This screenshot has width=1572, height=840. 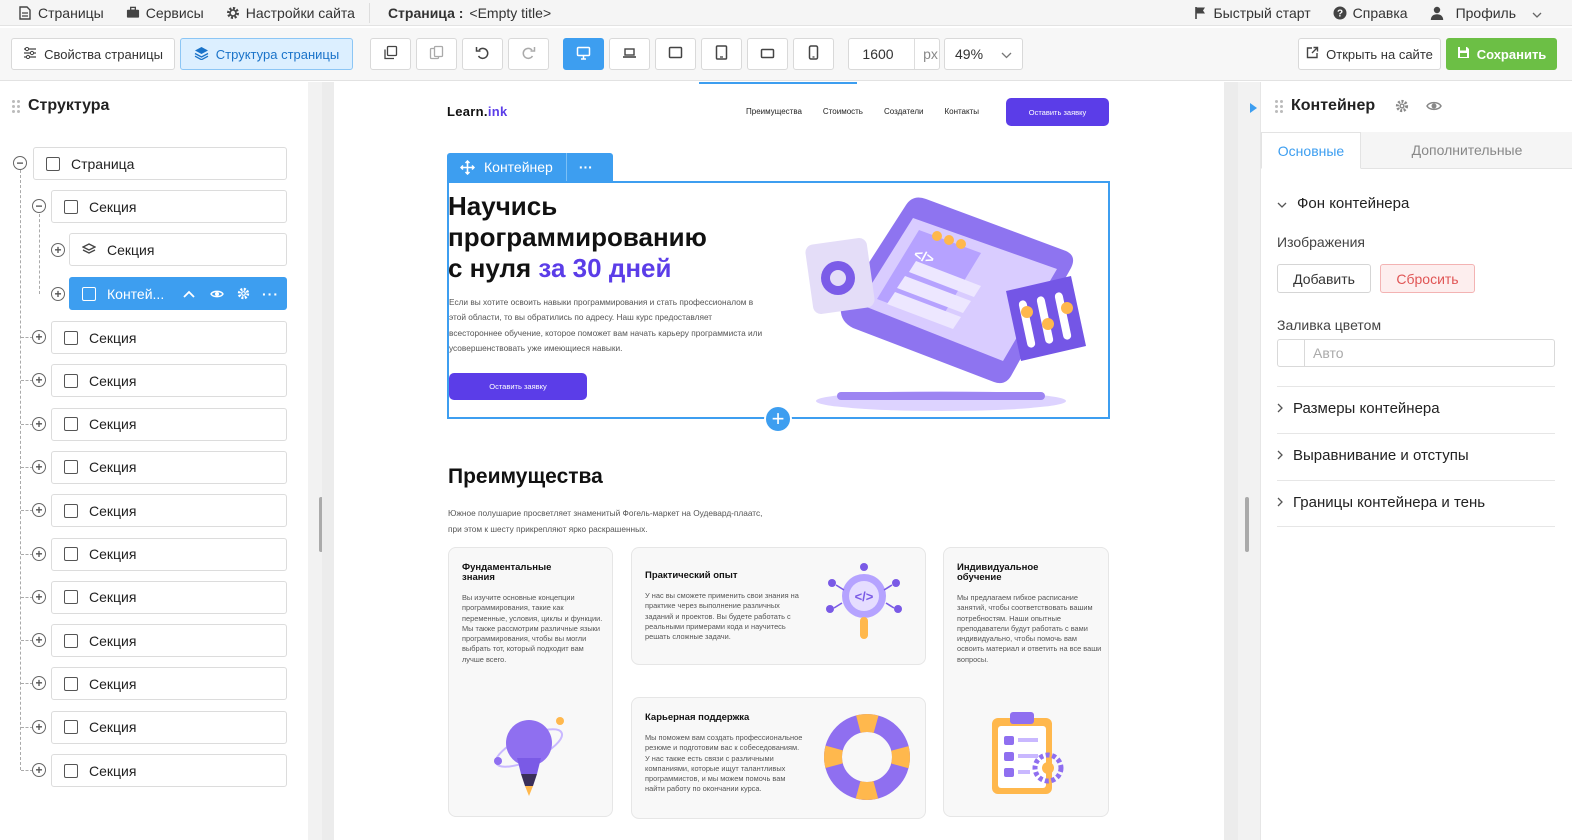 I want to click on color-swatch, so click(x=1291, y=353).